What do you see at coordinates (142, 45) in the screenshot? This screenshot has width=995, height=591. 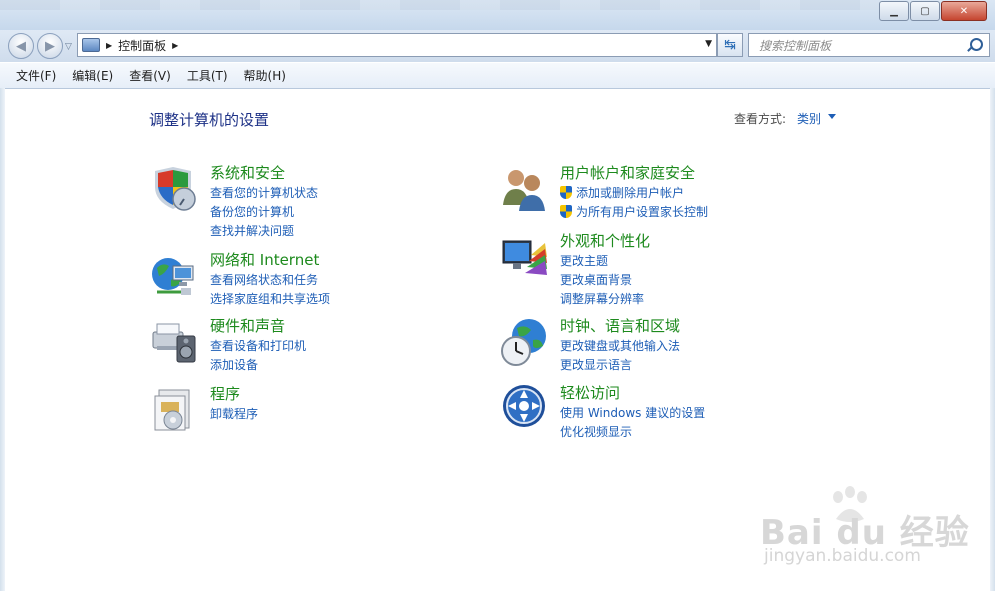 I see `breadcrumb-control-panel: 控制面板` at bounding box center [142, 45].